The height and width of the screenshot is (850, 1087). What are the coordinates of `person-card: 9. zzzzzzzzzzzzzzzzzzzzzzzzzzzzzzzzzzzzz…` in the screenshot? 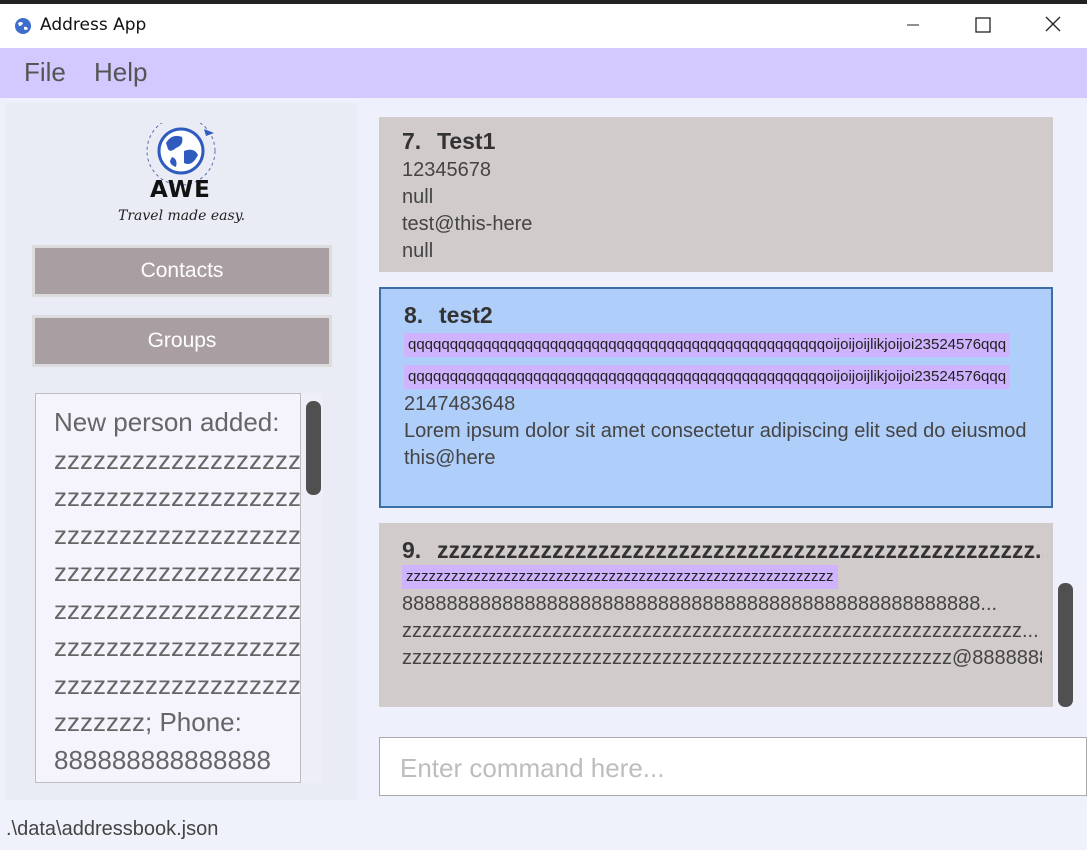 It's located at (716, 615).